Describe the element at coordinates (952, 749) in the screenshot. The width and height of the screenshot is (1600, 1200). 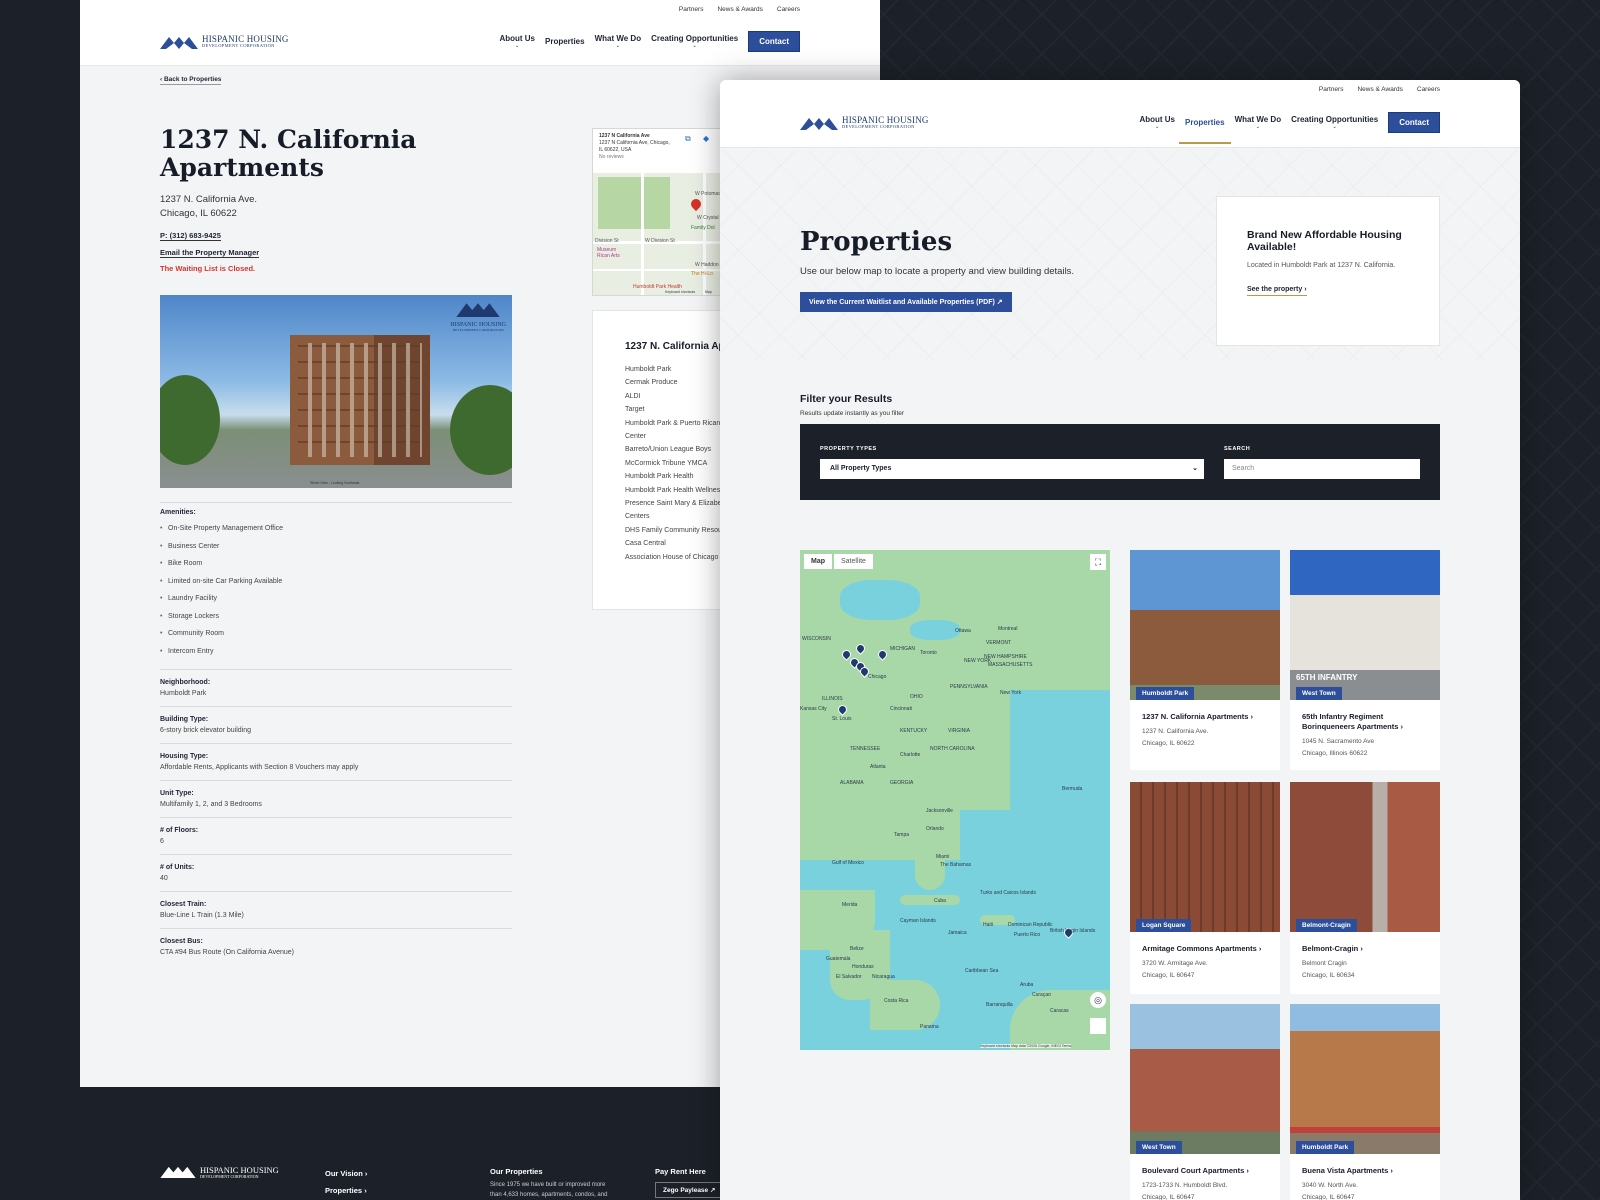
I see `map-place-label: NORTH CAROLINA` at that location.